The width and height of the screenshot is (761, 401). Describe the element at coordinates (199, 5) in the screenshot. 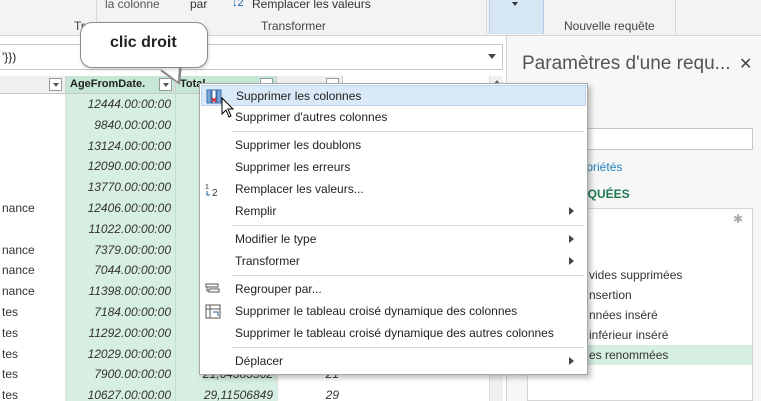

I see `ribbon-par-label: par` at that location.